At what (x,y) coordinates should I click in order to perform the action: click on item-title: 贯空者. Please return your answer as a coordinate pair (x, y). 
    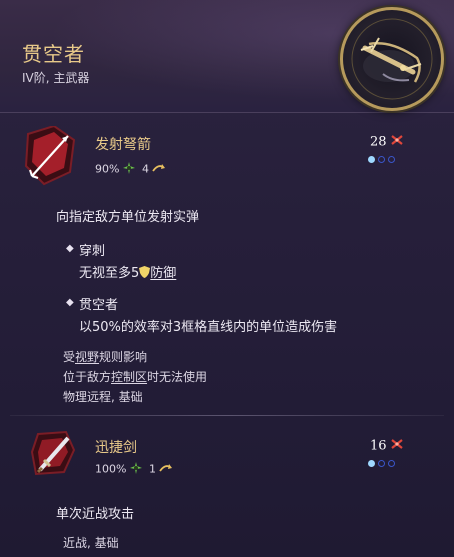
    Looking at the image, I should click on (53, 54).